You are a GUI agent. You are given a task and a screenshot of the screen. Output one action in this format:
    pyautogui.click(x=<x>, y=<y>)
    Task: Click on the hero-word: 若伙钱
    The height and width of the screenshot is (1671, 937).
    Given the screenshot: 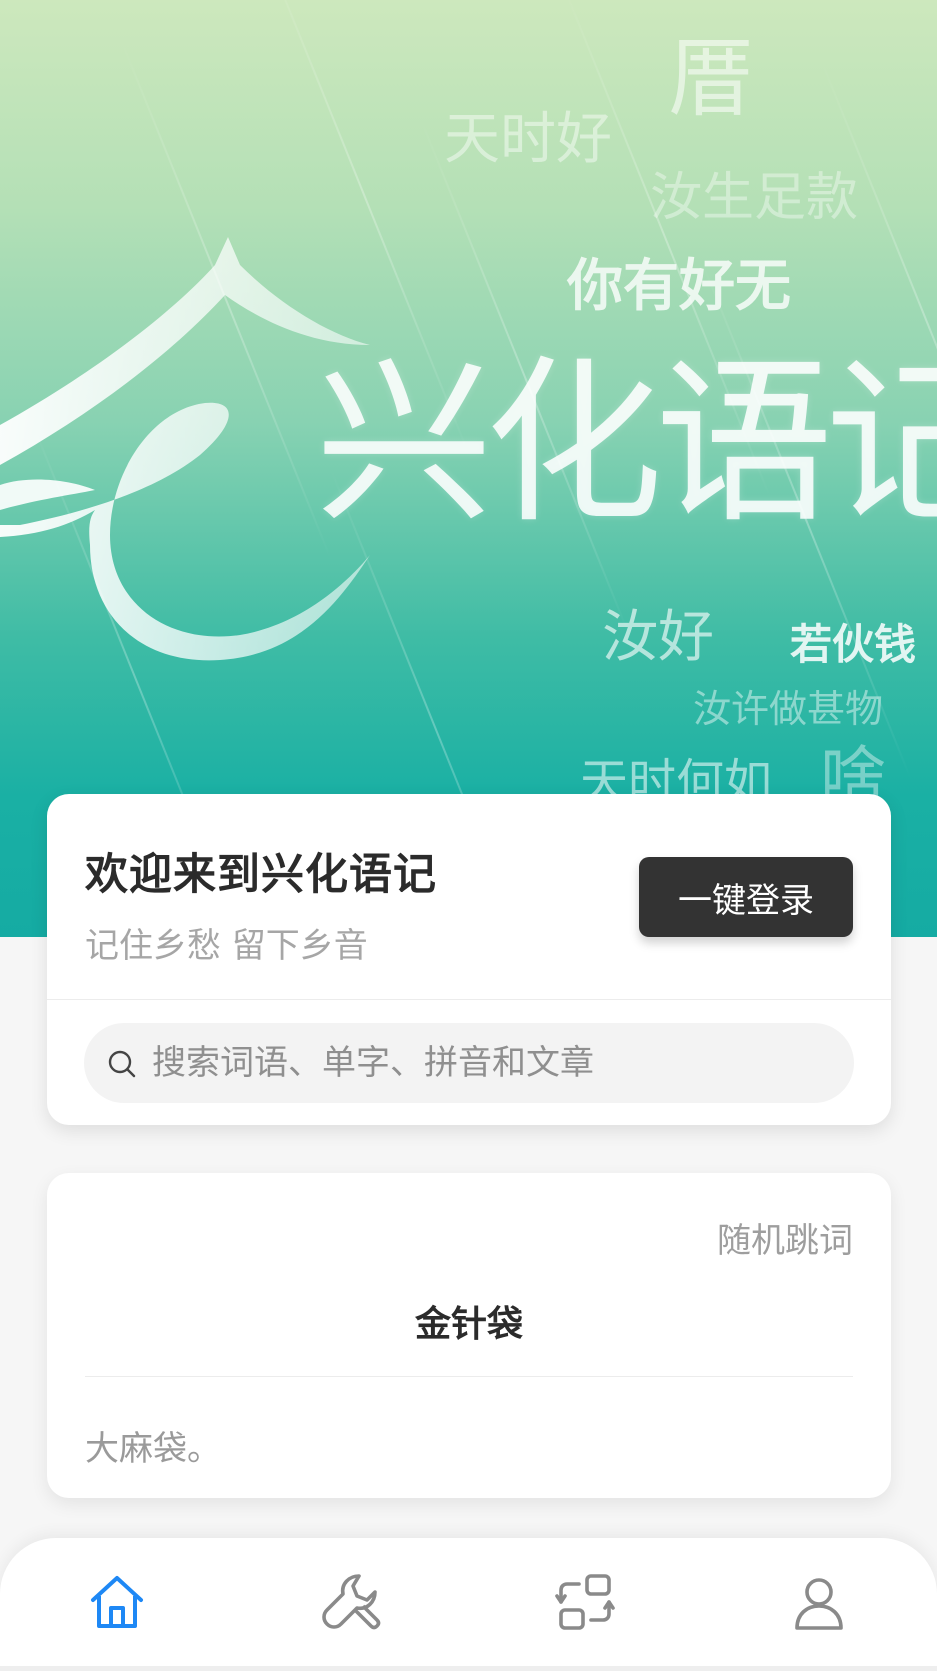 What is the action you would take?
    pyautogui.click(x=853, y=644)
    